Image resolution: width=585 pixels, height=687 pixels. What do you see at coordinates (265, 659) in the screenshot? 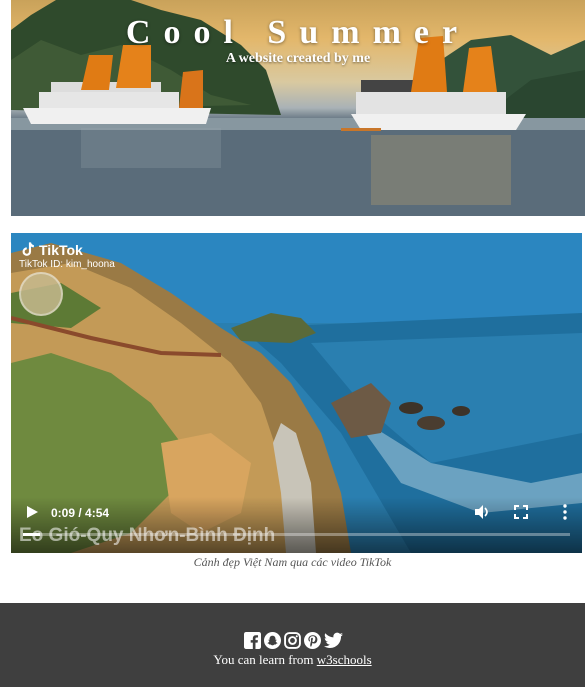
I see `footer-credit-prefix: You can learn from` at bounding box center [265, 659].